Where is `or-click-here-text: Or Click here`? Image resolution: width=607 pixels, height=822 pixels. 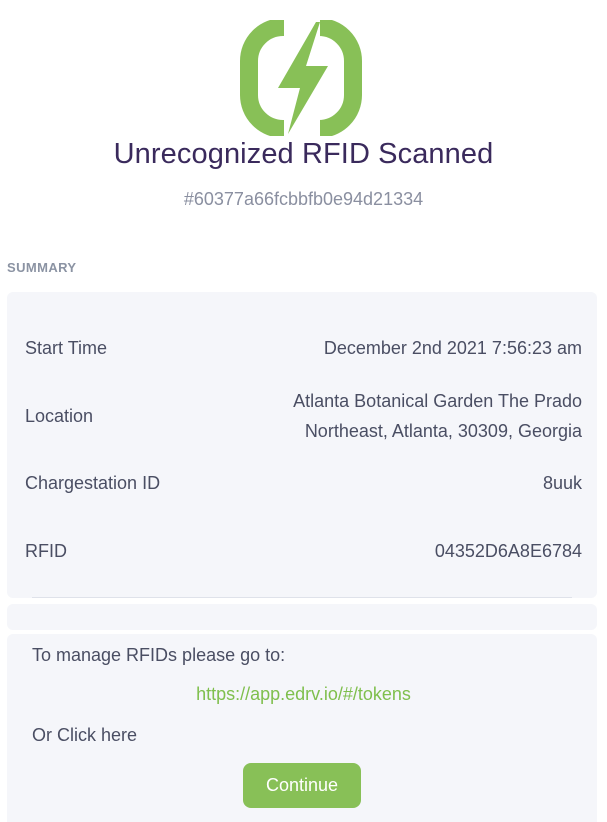 or-click-here-text: Or Click here is located at coordinates (85, 735).